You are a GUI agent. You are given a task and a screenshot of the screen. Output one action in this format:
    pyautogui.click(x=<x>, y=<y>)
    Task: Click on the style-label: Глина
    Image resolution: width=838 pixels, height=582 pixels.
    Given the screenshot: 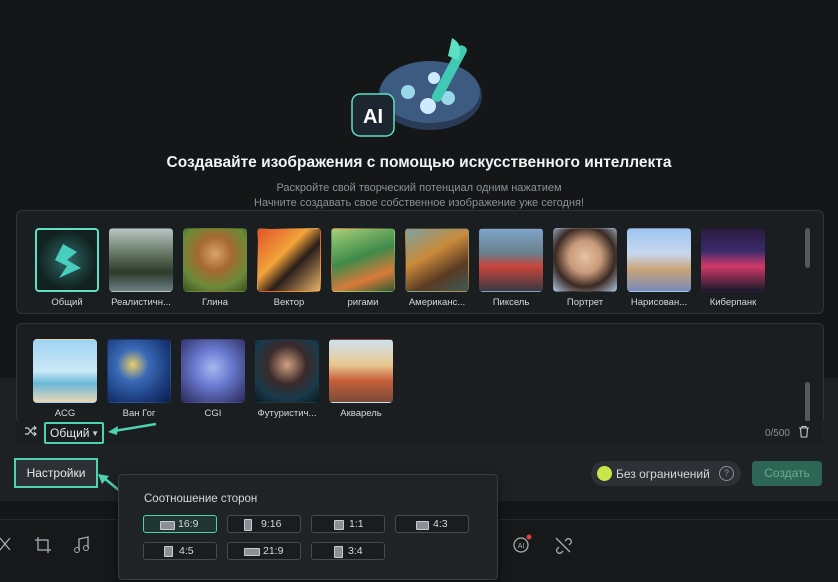 What is the action you would take?
    pyautogui.click(x=215, y=302)
    